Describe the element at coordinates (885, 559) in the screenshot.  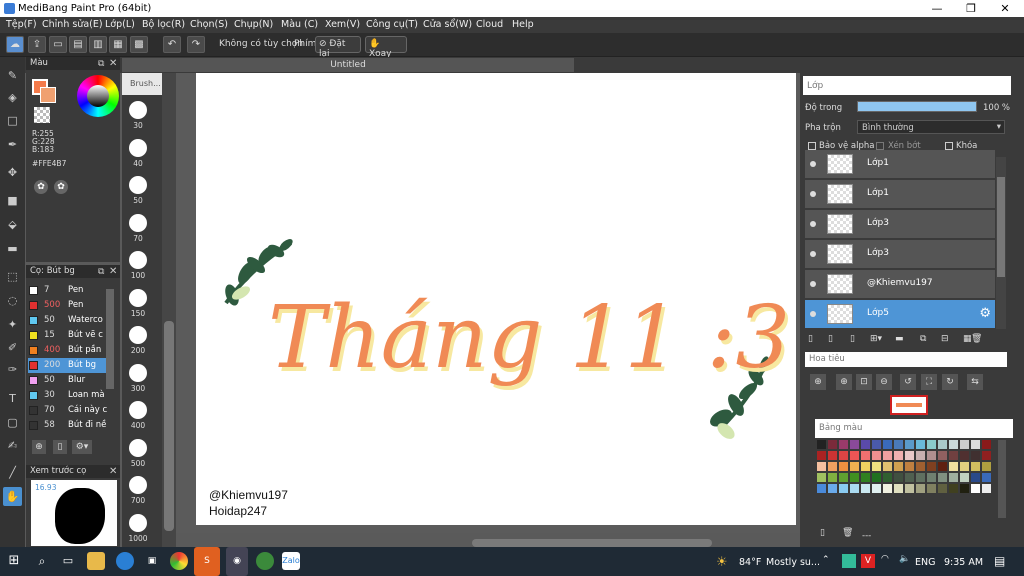
I see `wifi-icon: ◠` at that location.